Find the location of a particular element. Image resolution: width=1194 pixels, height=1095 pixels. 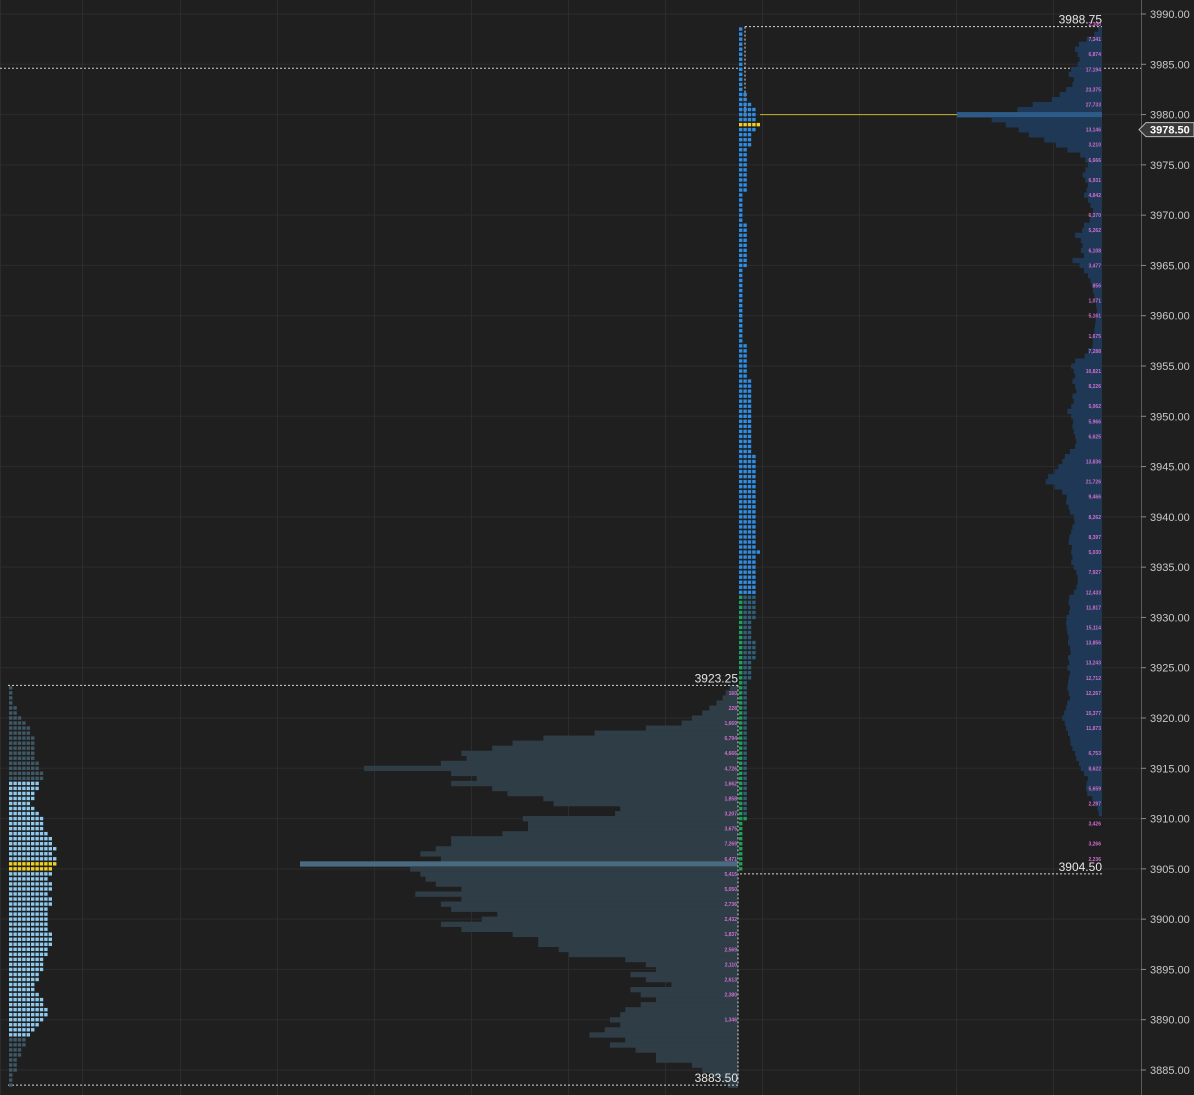

volume-label: 13,836 is located at coordinates (1094, 463).